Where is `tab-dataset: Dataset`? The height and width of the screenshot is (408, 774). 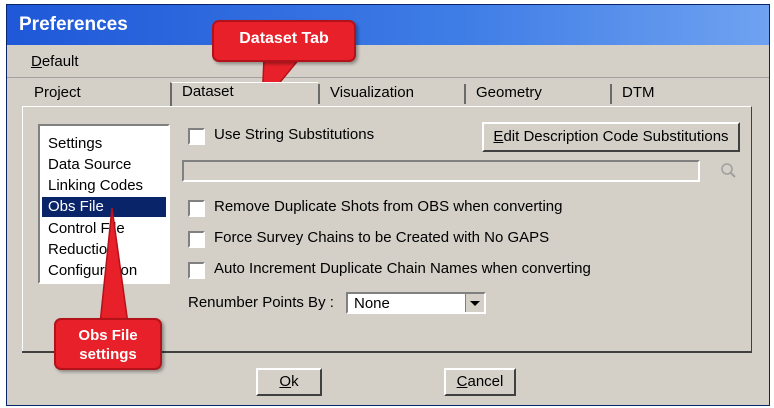 tab-dataset: Dataset is located at coordinates (244, 94).